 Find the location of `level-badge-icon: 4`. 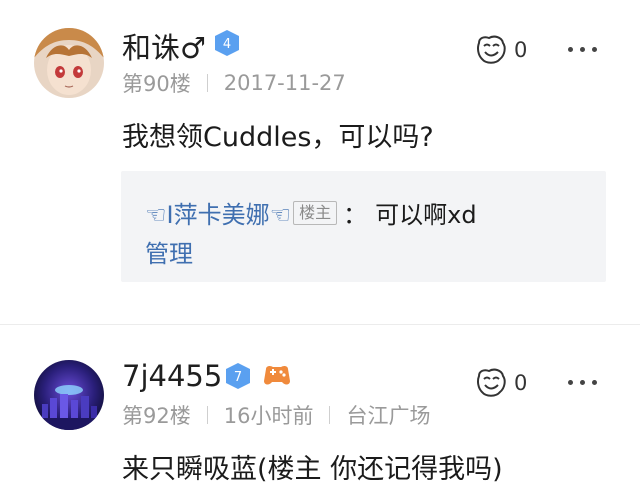

level-badge-icon: 4 is located at coordinates (227, 43).